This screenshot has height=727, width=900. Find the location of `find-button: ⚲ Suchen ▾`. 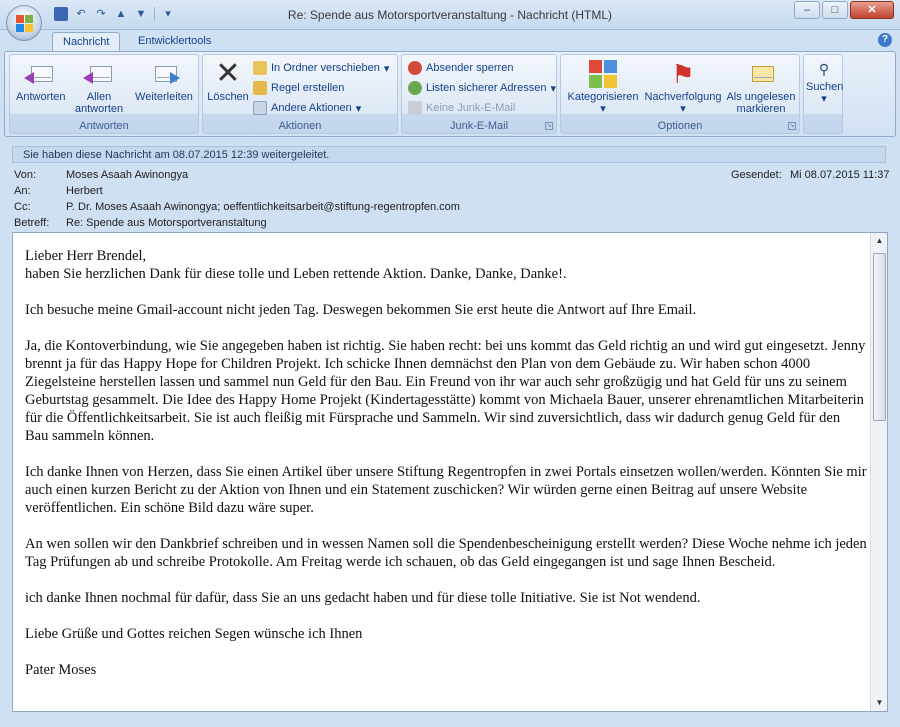

find-button: ⚲ Suchen ▾ is located at coordinates (824, 82).